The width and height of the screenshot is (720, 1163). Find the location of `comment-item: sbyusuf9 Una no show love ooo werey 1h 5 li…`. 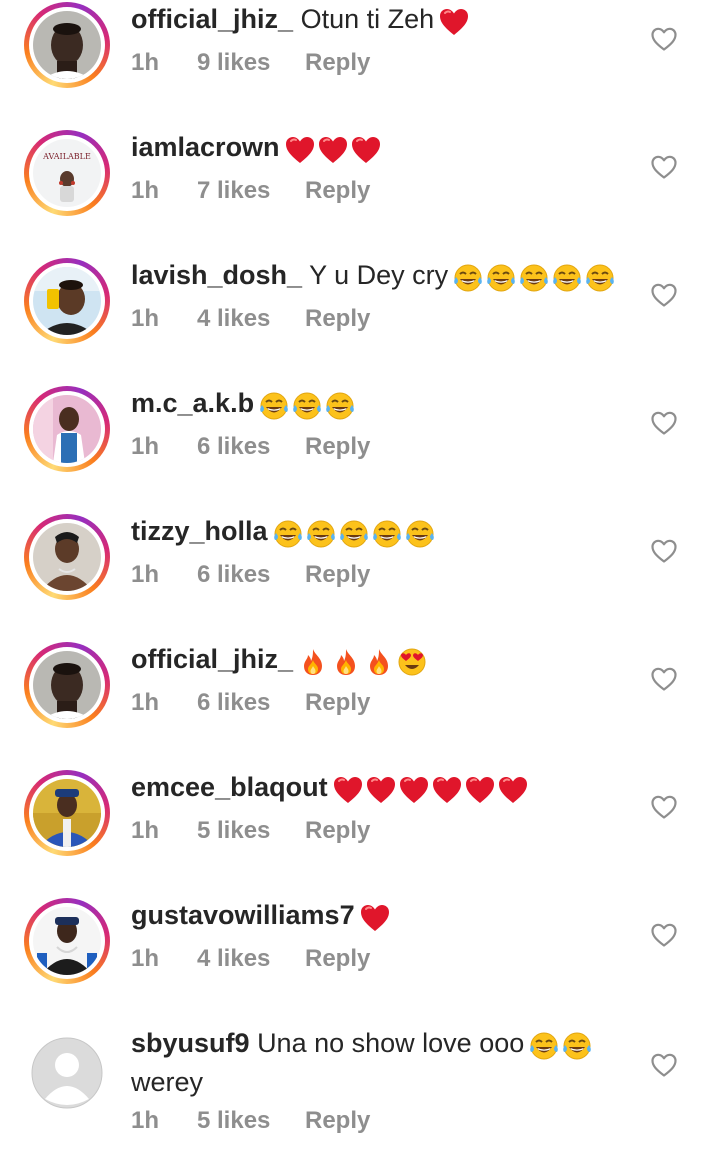

comment-item: sbyusuf9 Una no show love ooo werey 1h 5 li… is located at coordinates (360, 1088).